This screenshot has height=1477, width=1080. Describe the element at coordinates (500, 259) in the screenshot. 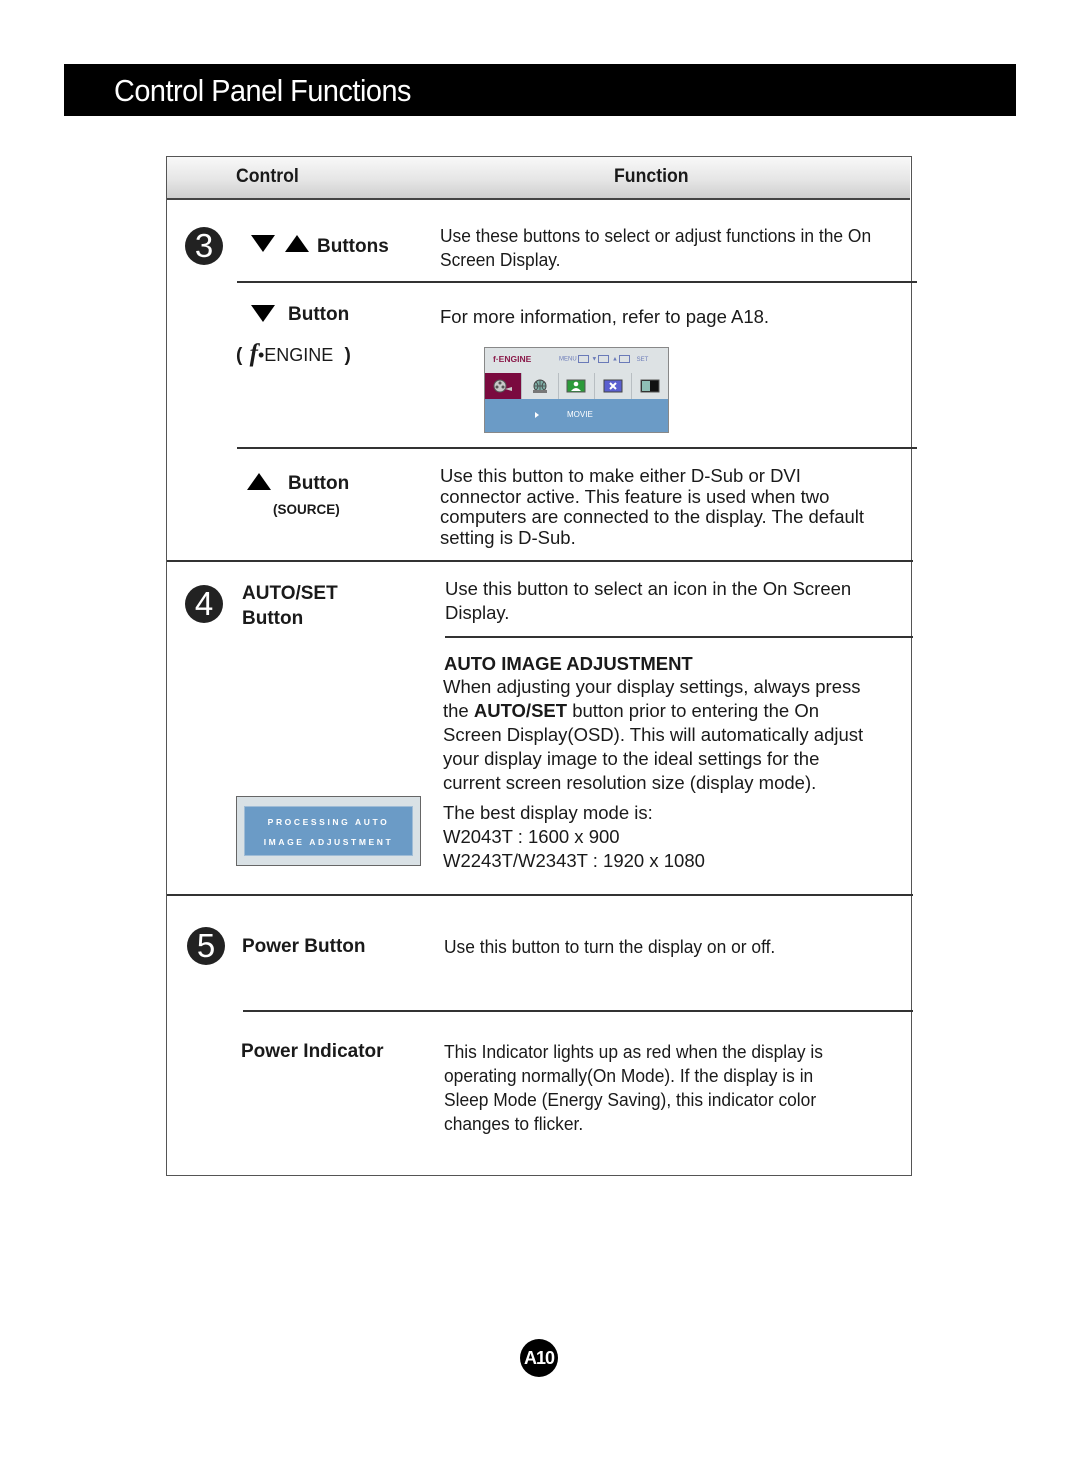

I see `description-line: Screen Display.` at that location.